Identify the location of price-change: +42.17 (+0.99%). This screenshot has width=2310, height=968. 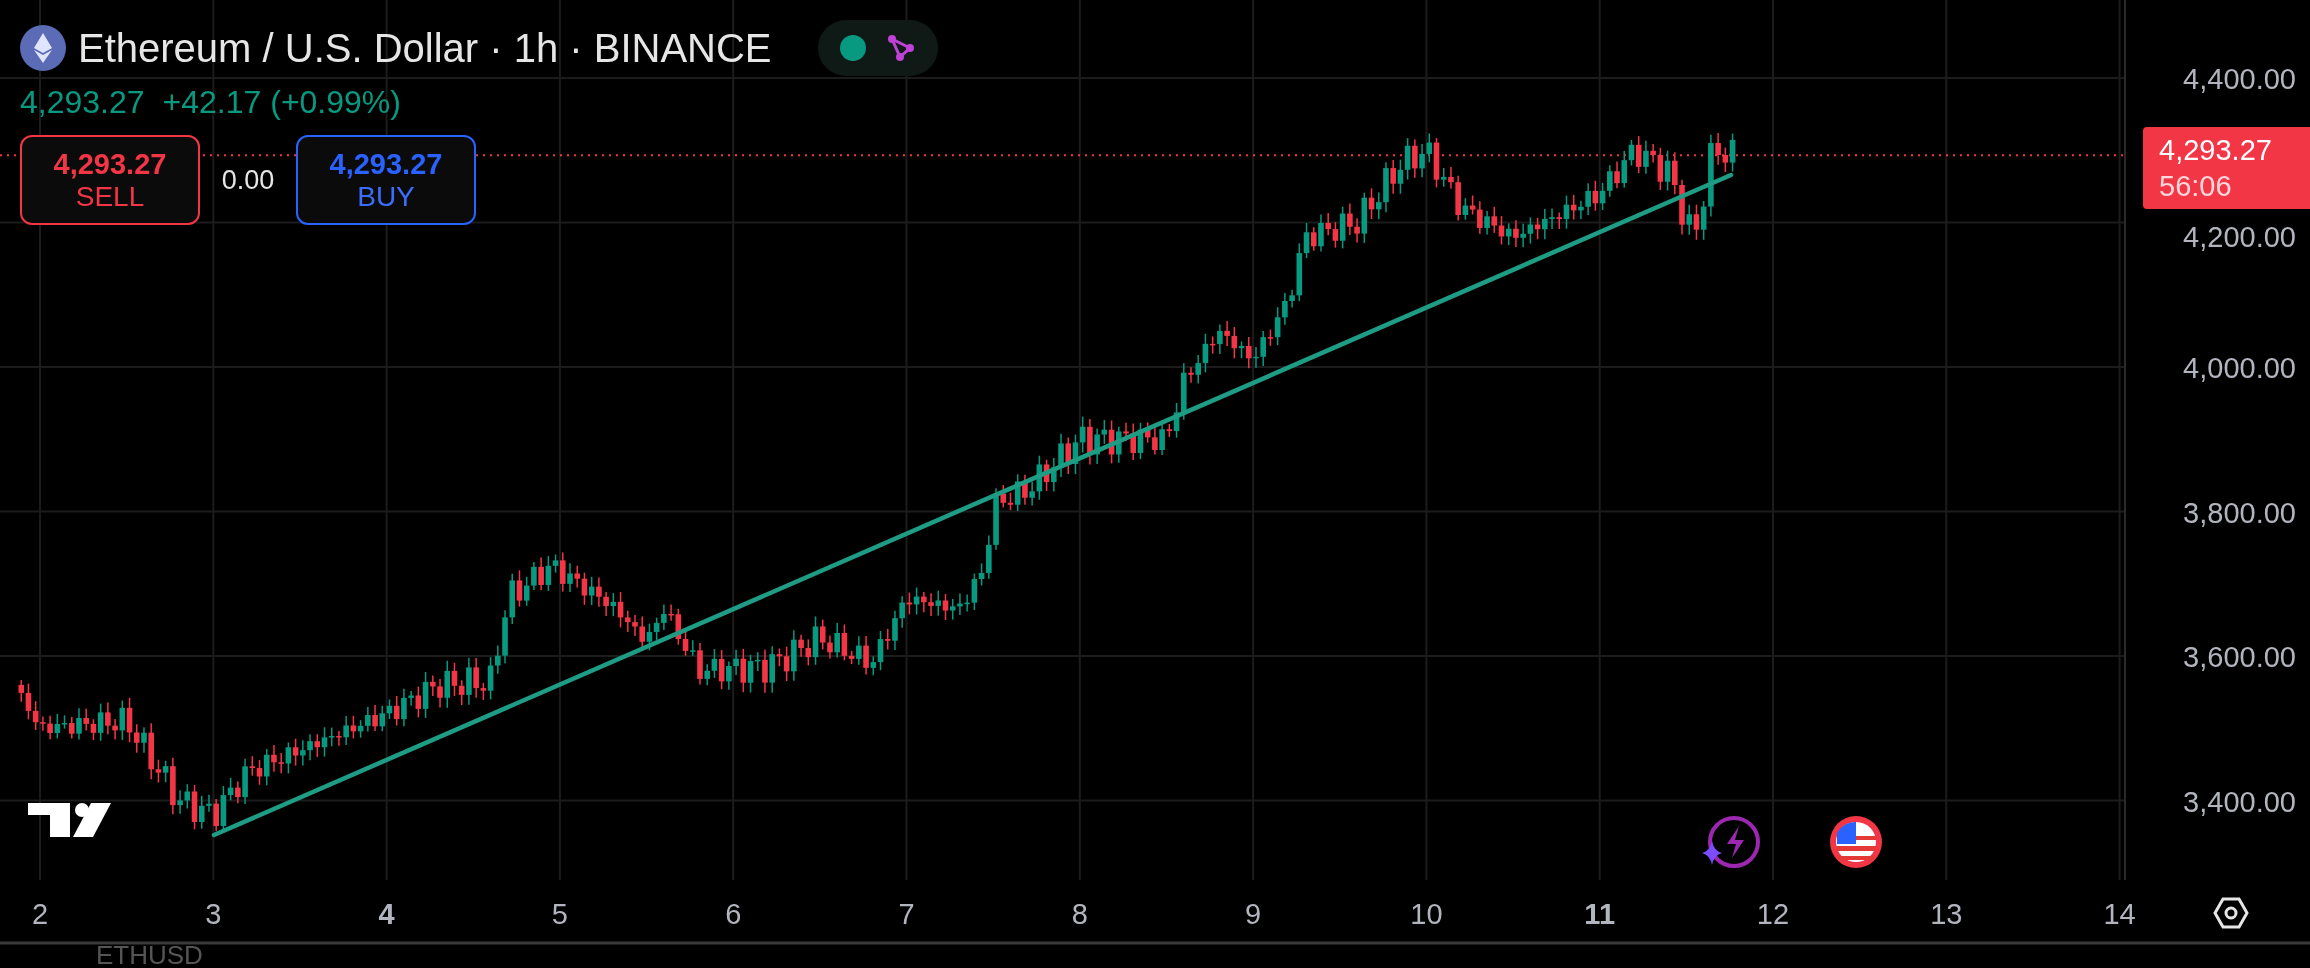
(281, 102).